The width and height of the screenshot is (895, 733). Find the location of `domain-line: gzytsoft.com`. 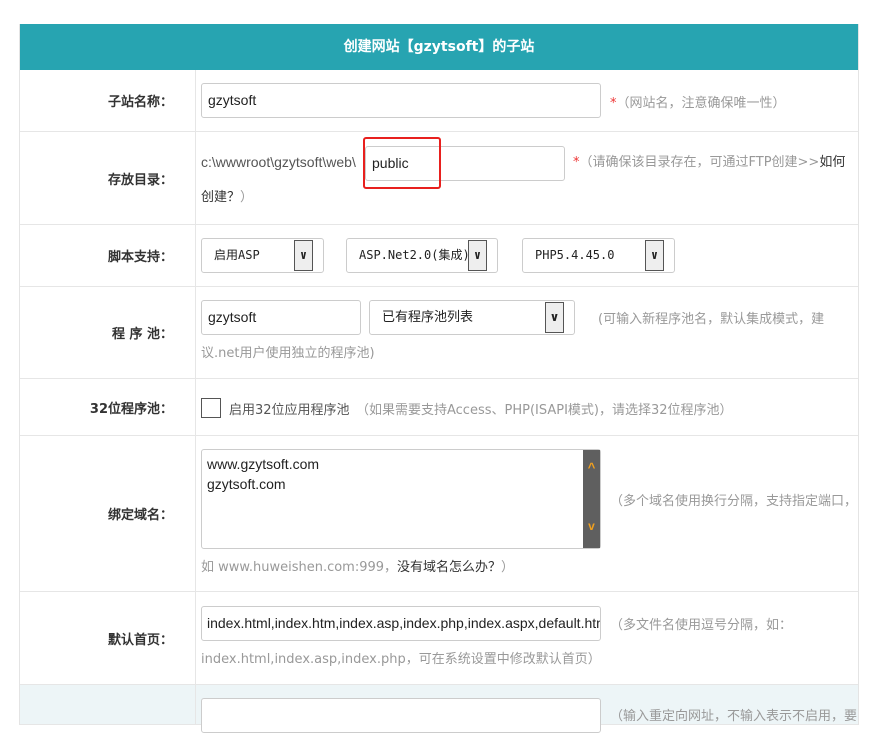

domain-line: gzytsoft.com is located at coordinates (246, 484).